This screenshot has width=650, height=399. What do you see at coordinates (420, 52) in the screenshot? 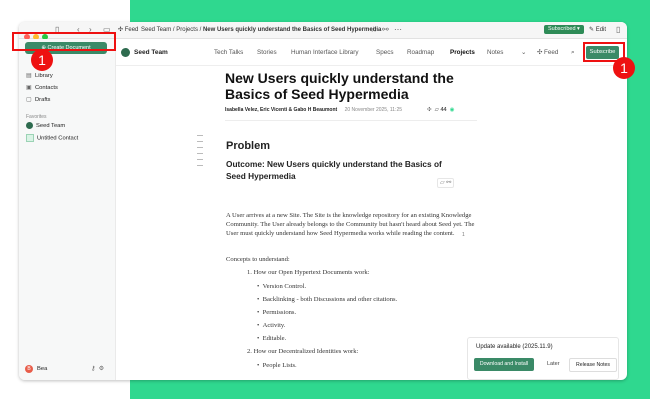
I see `nav-item-roadmap: Roadmap` at bounding box center [420, 52].